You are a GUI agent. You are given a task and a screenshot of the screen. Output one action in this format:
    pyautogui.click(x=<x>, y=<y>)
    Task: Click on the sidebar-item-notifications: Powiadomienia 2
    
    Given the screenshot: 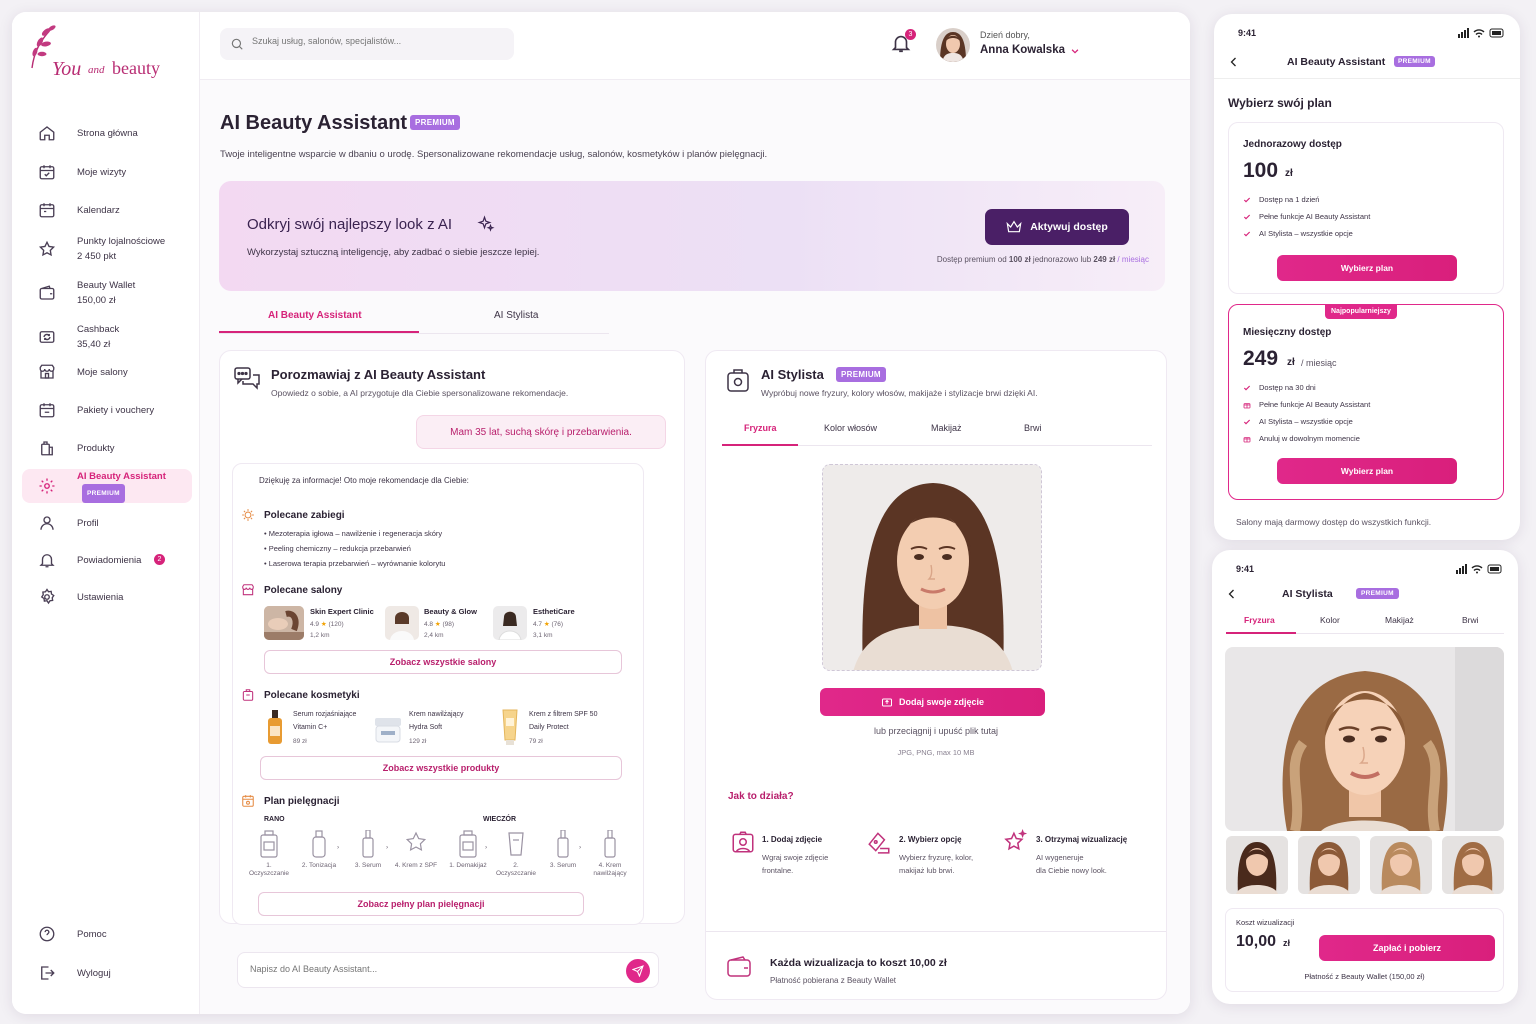 What is the action you would take?
    pyautogui.click(x=107, y=560)
    